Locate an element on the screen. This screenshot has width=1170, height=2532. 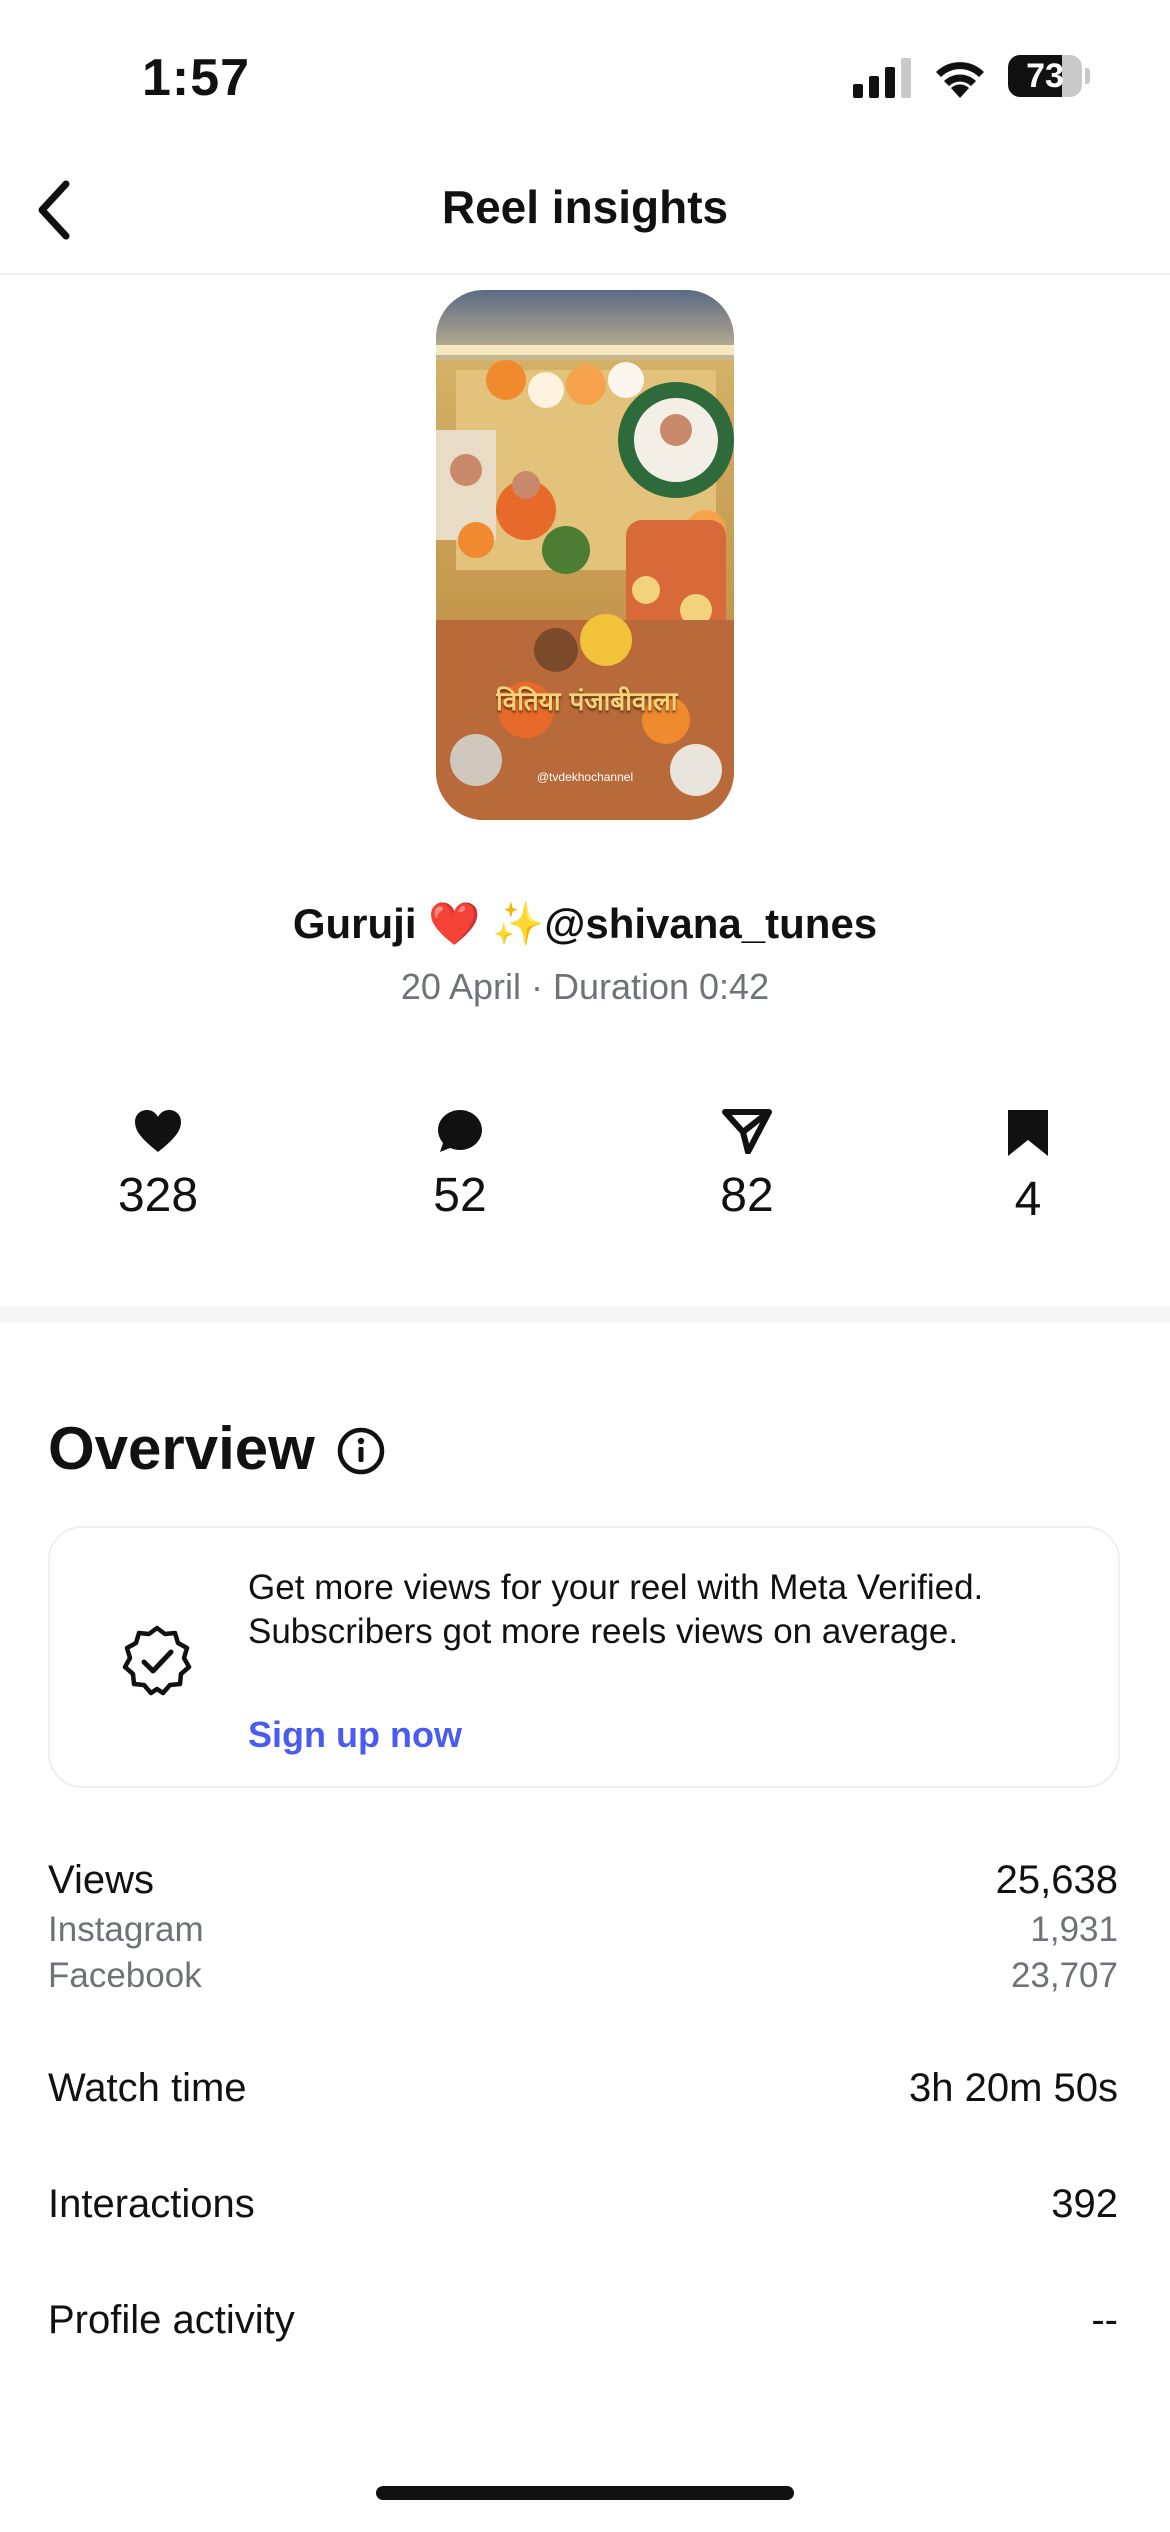
battery-icon: 73 is located at coordinates (1049, 76).